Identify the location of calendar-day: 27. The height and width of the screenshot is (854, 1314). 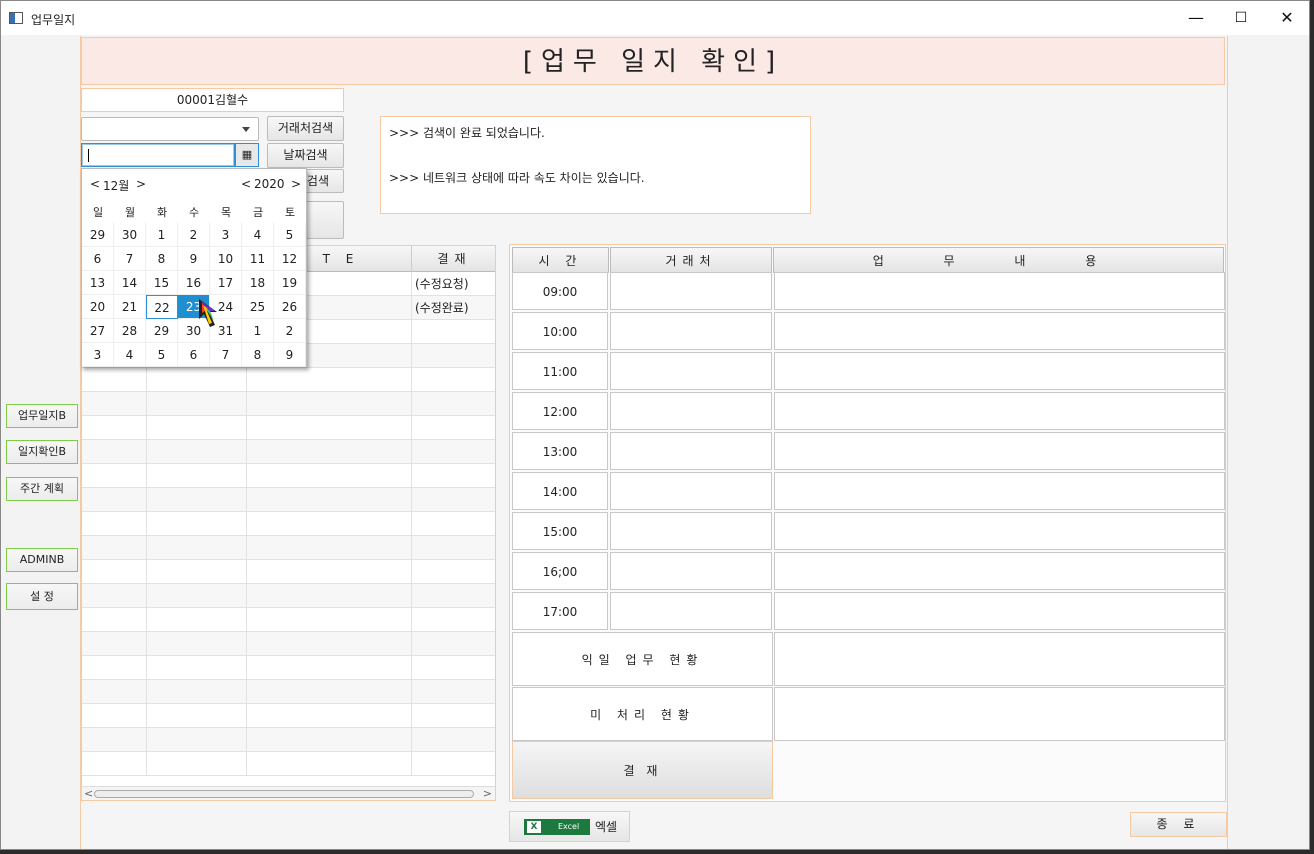
(98, 331).